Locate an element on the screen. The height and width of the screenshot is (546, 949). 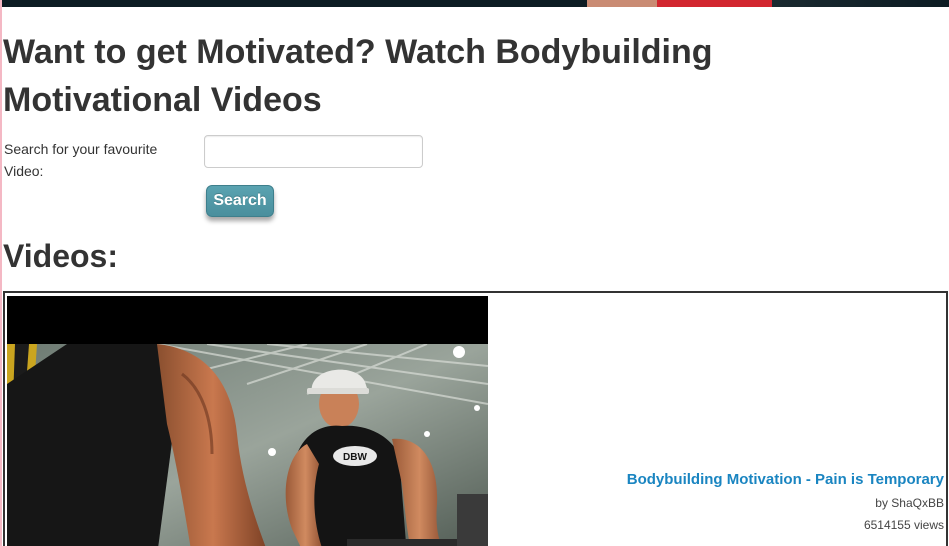
svg-text: DBW is located at coordinates (355, 457).